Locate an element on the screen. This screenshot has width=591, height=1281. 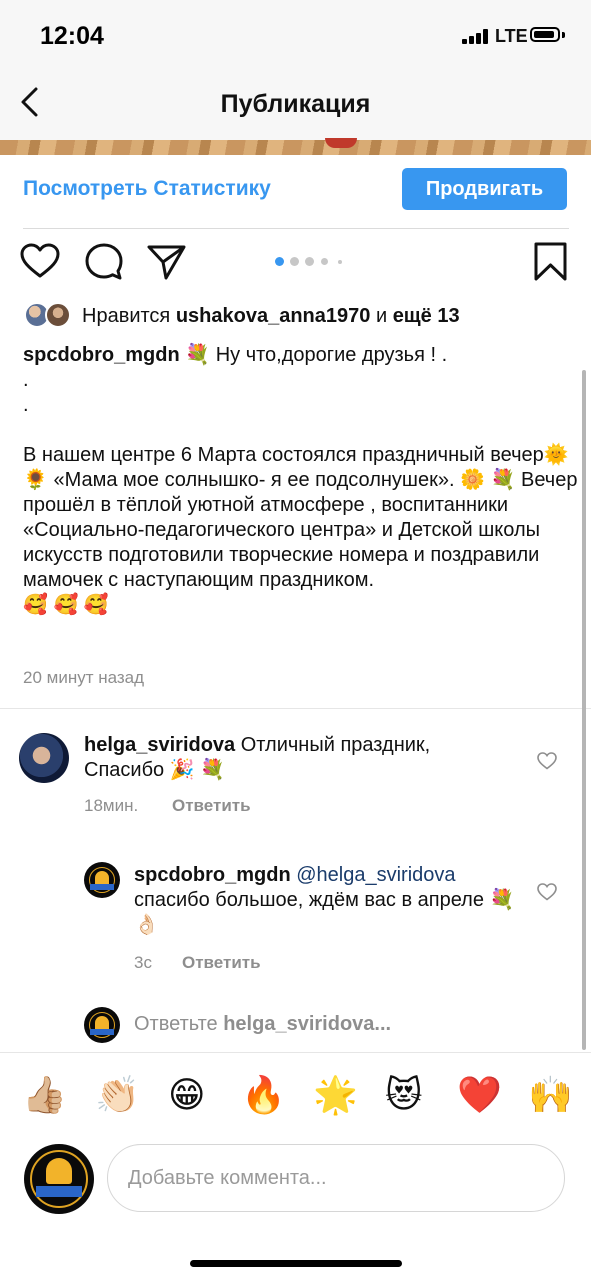
heart-icon is located at coordinates (40, 261).